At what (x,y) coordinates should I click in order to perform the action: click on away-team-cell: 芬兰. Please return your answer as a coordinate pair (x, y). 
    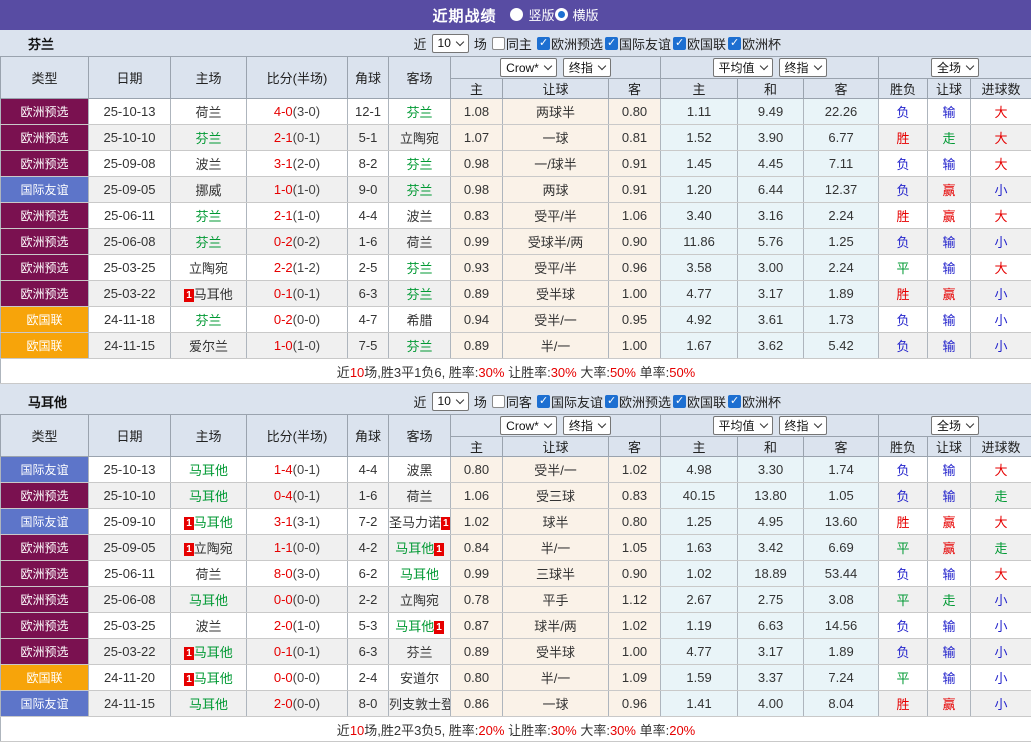
    Looking at the image, I should click on (420, 346).